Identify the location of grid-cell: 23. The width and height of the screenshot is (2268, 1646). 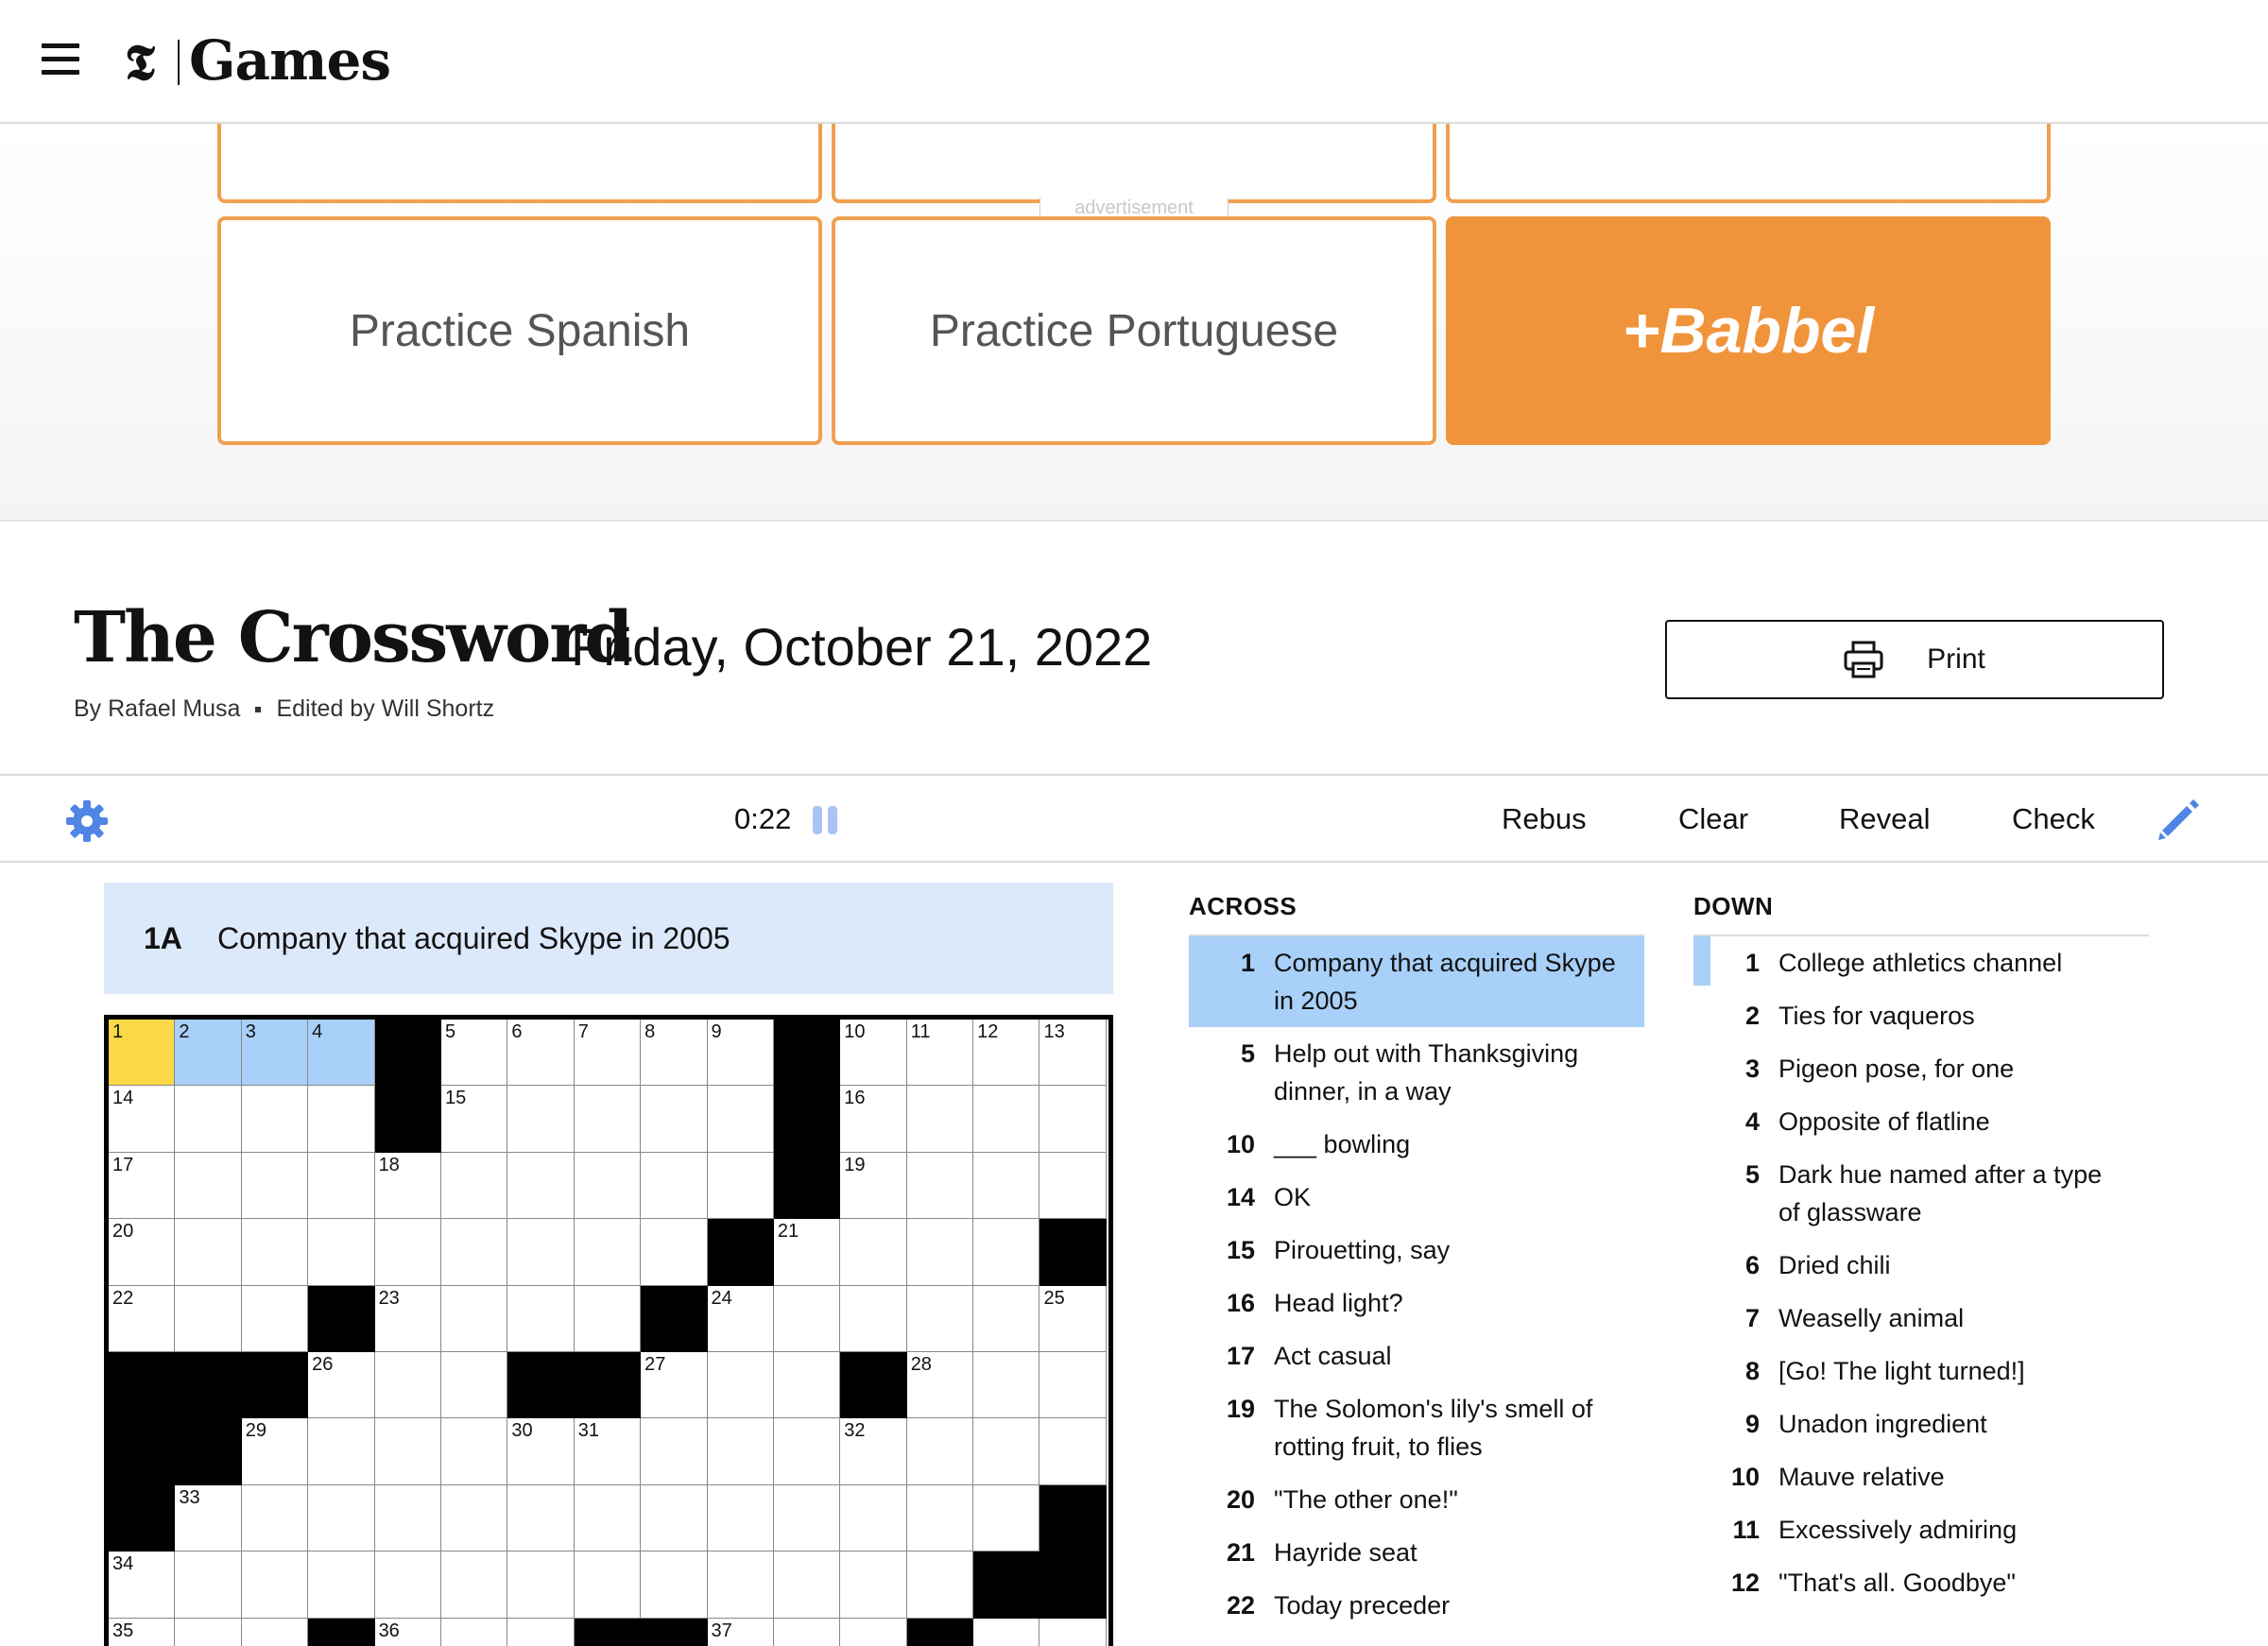
(407, 1318).